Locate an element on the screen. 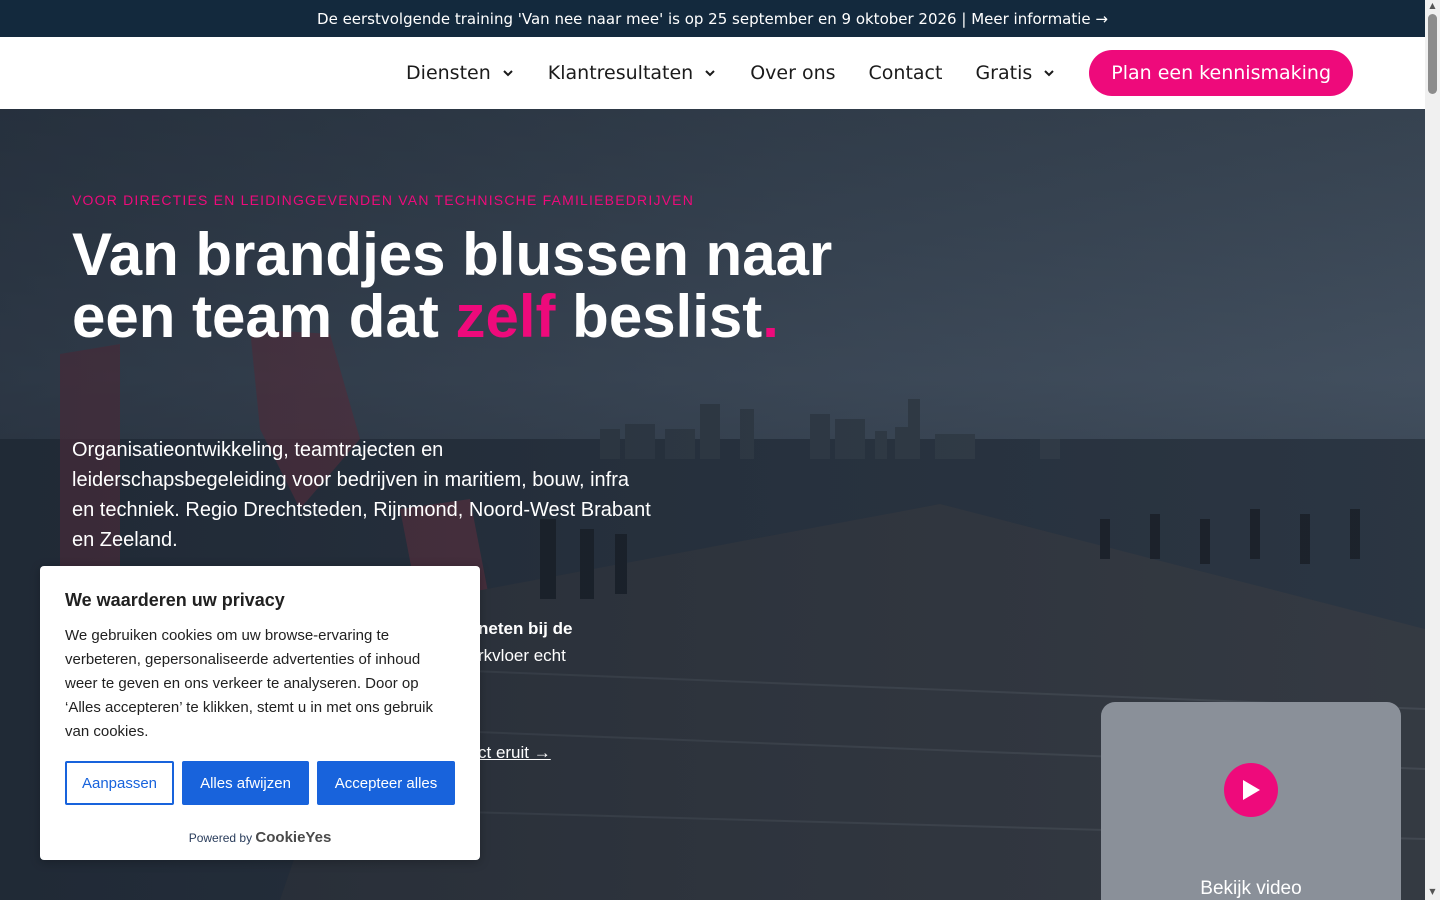 This screenshot has height=900, width=1440. powered-by-label: Powered by is located at coordinates (220, 838).